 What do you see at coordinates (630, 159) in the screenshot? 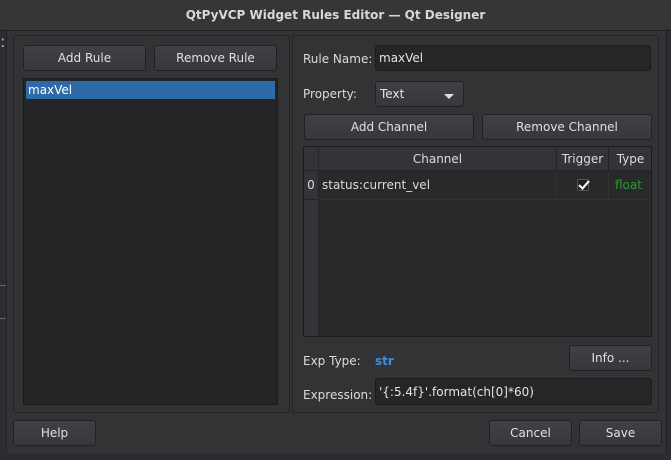
I see `column-header-type: Type` at bounding box center [630, 159].